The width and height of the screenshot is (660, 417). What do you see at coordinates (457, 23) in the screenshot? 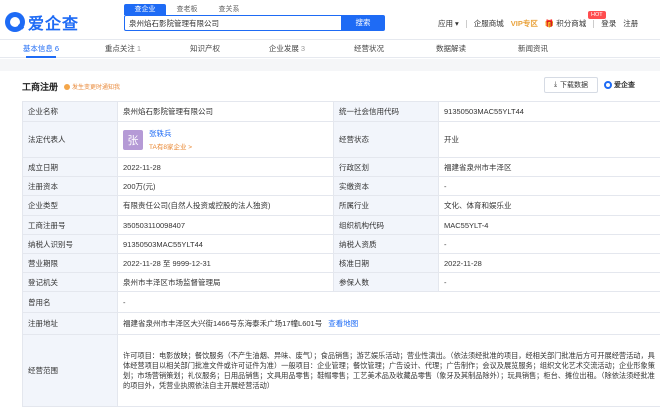
I see `chevron-down-icon: ▾` at bounding box center [457, 23].